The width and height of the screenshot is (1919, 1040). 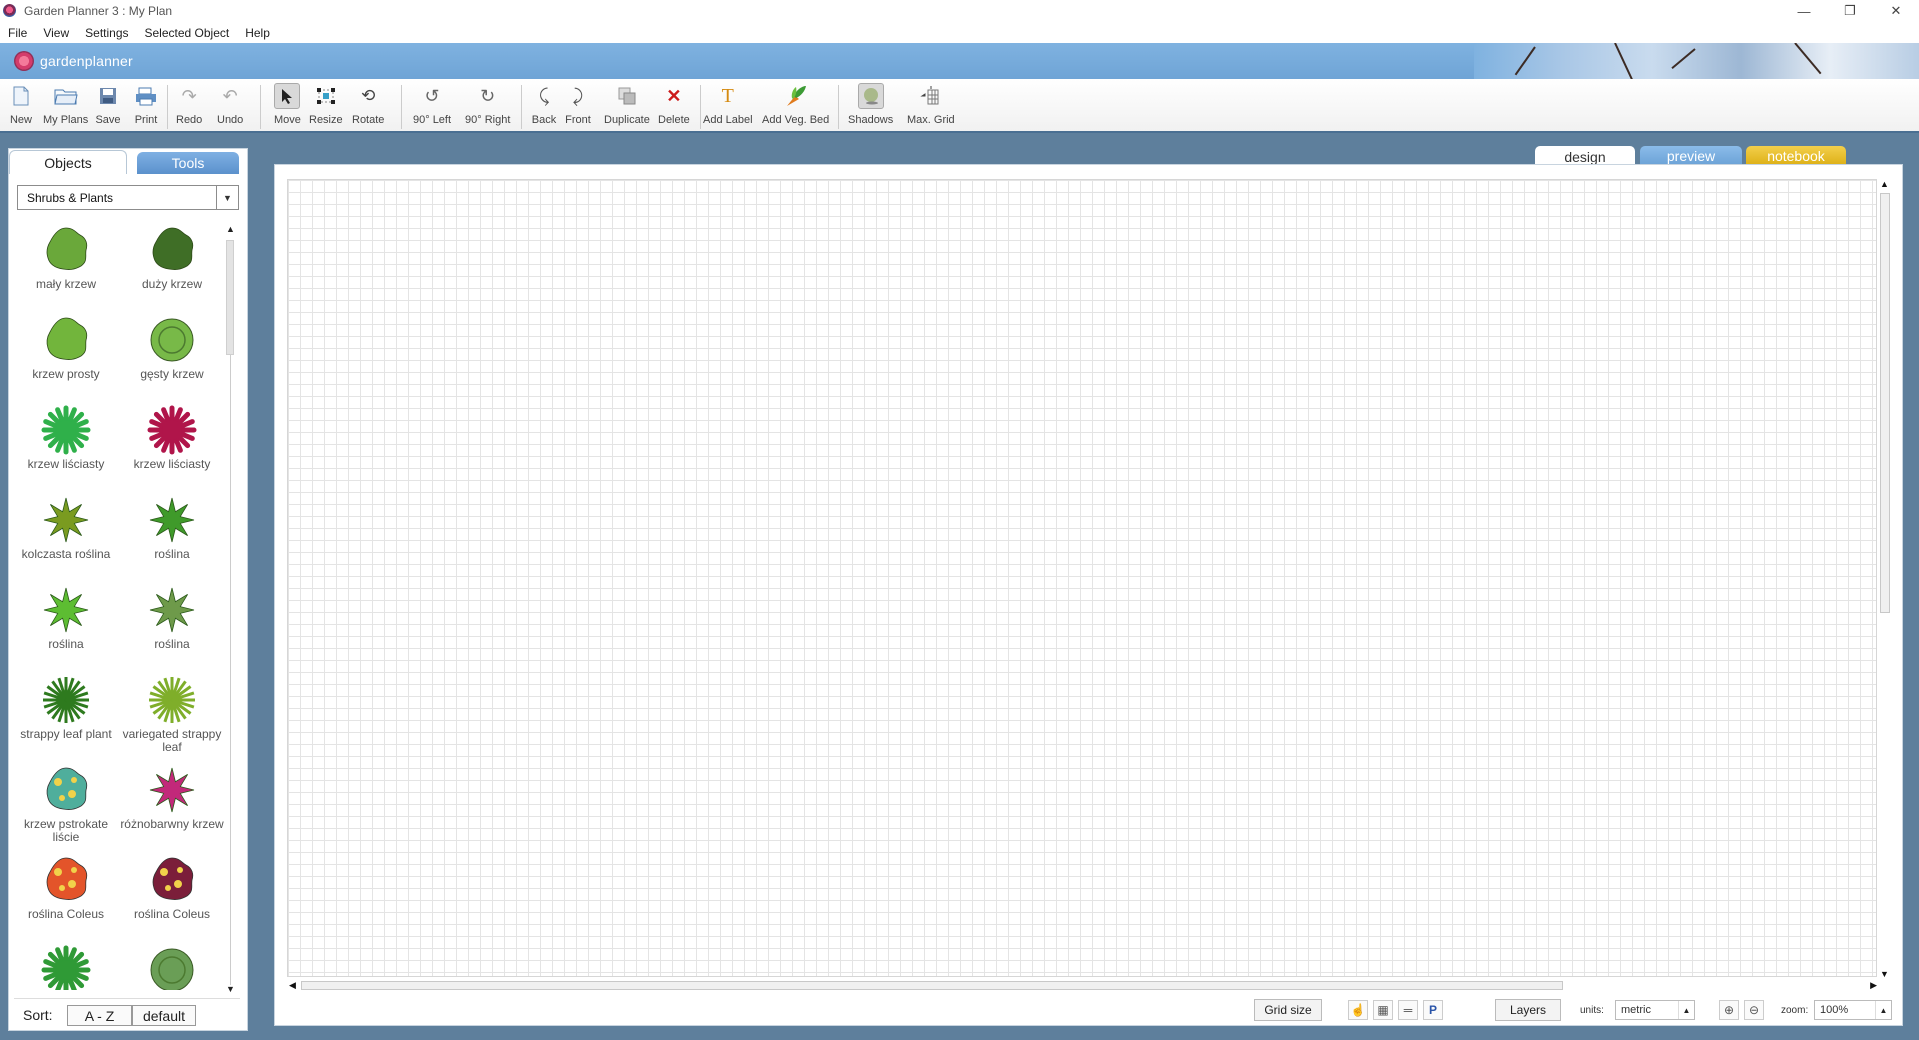 I want to click on menu-help: Help, so click(x=257, y=33).